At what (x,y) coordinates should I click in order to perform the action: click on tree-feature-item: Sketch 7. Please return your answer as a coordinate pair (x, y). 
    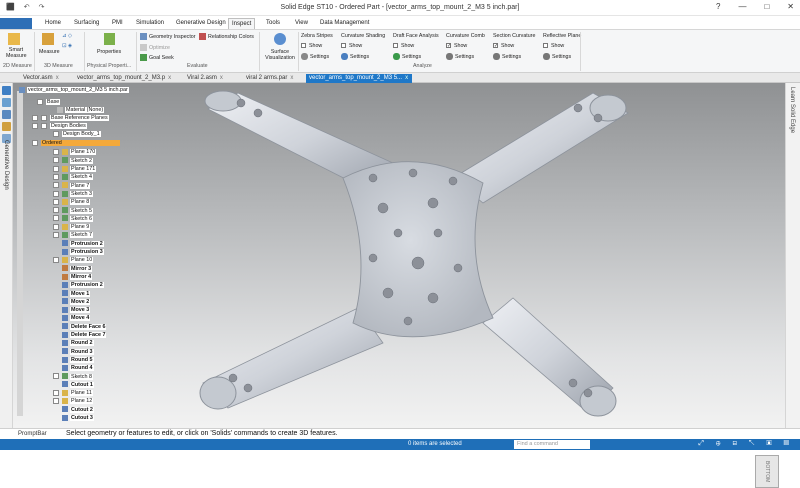
    Looking at the image, I should click on (73, 235).